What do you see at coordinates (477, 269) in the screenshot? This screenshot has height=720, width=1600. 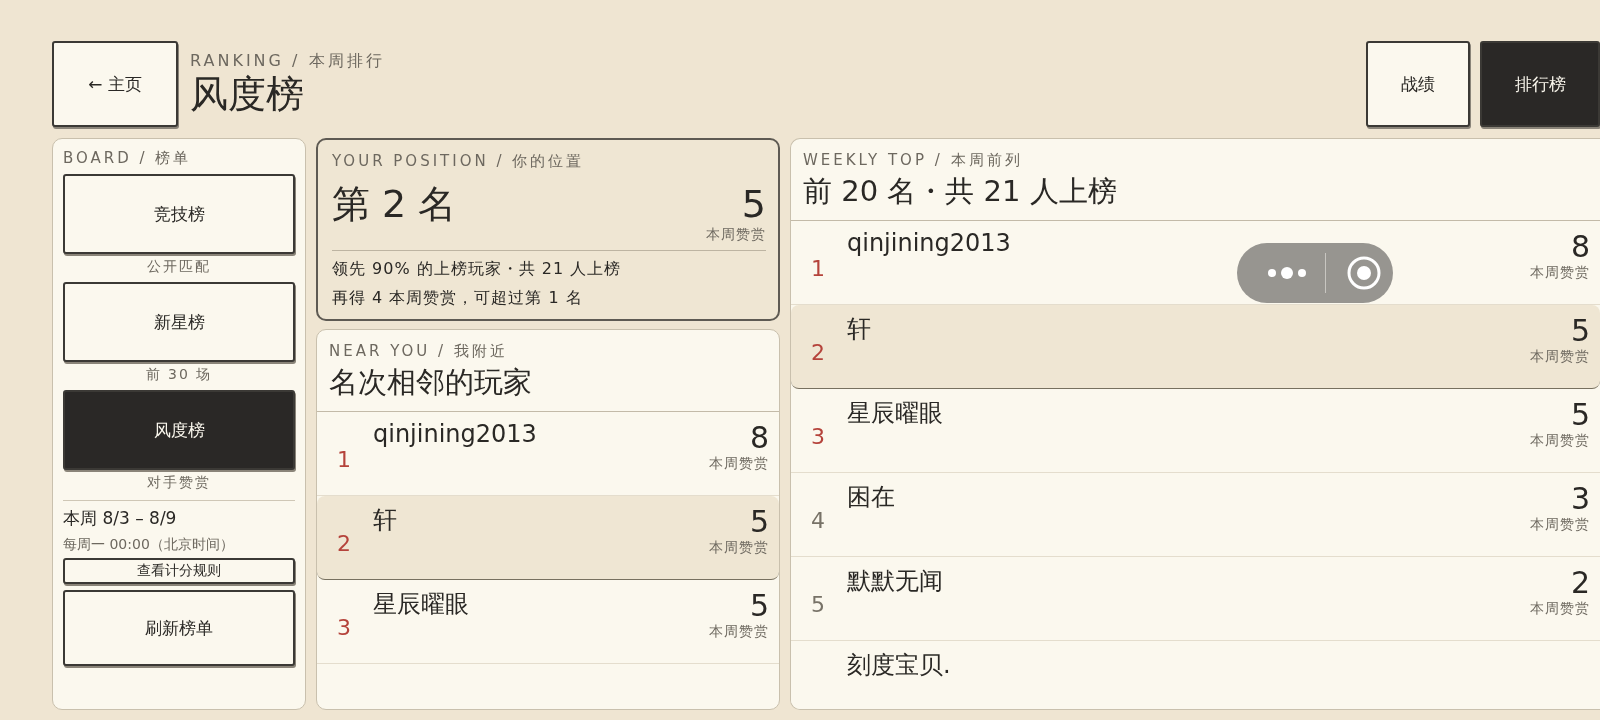 I see `position-note: 领先 90% 的上榜玩家・共 21 人上榜` at bounding box center [477, 269].